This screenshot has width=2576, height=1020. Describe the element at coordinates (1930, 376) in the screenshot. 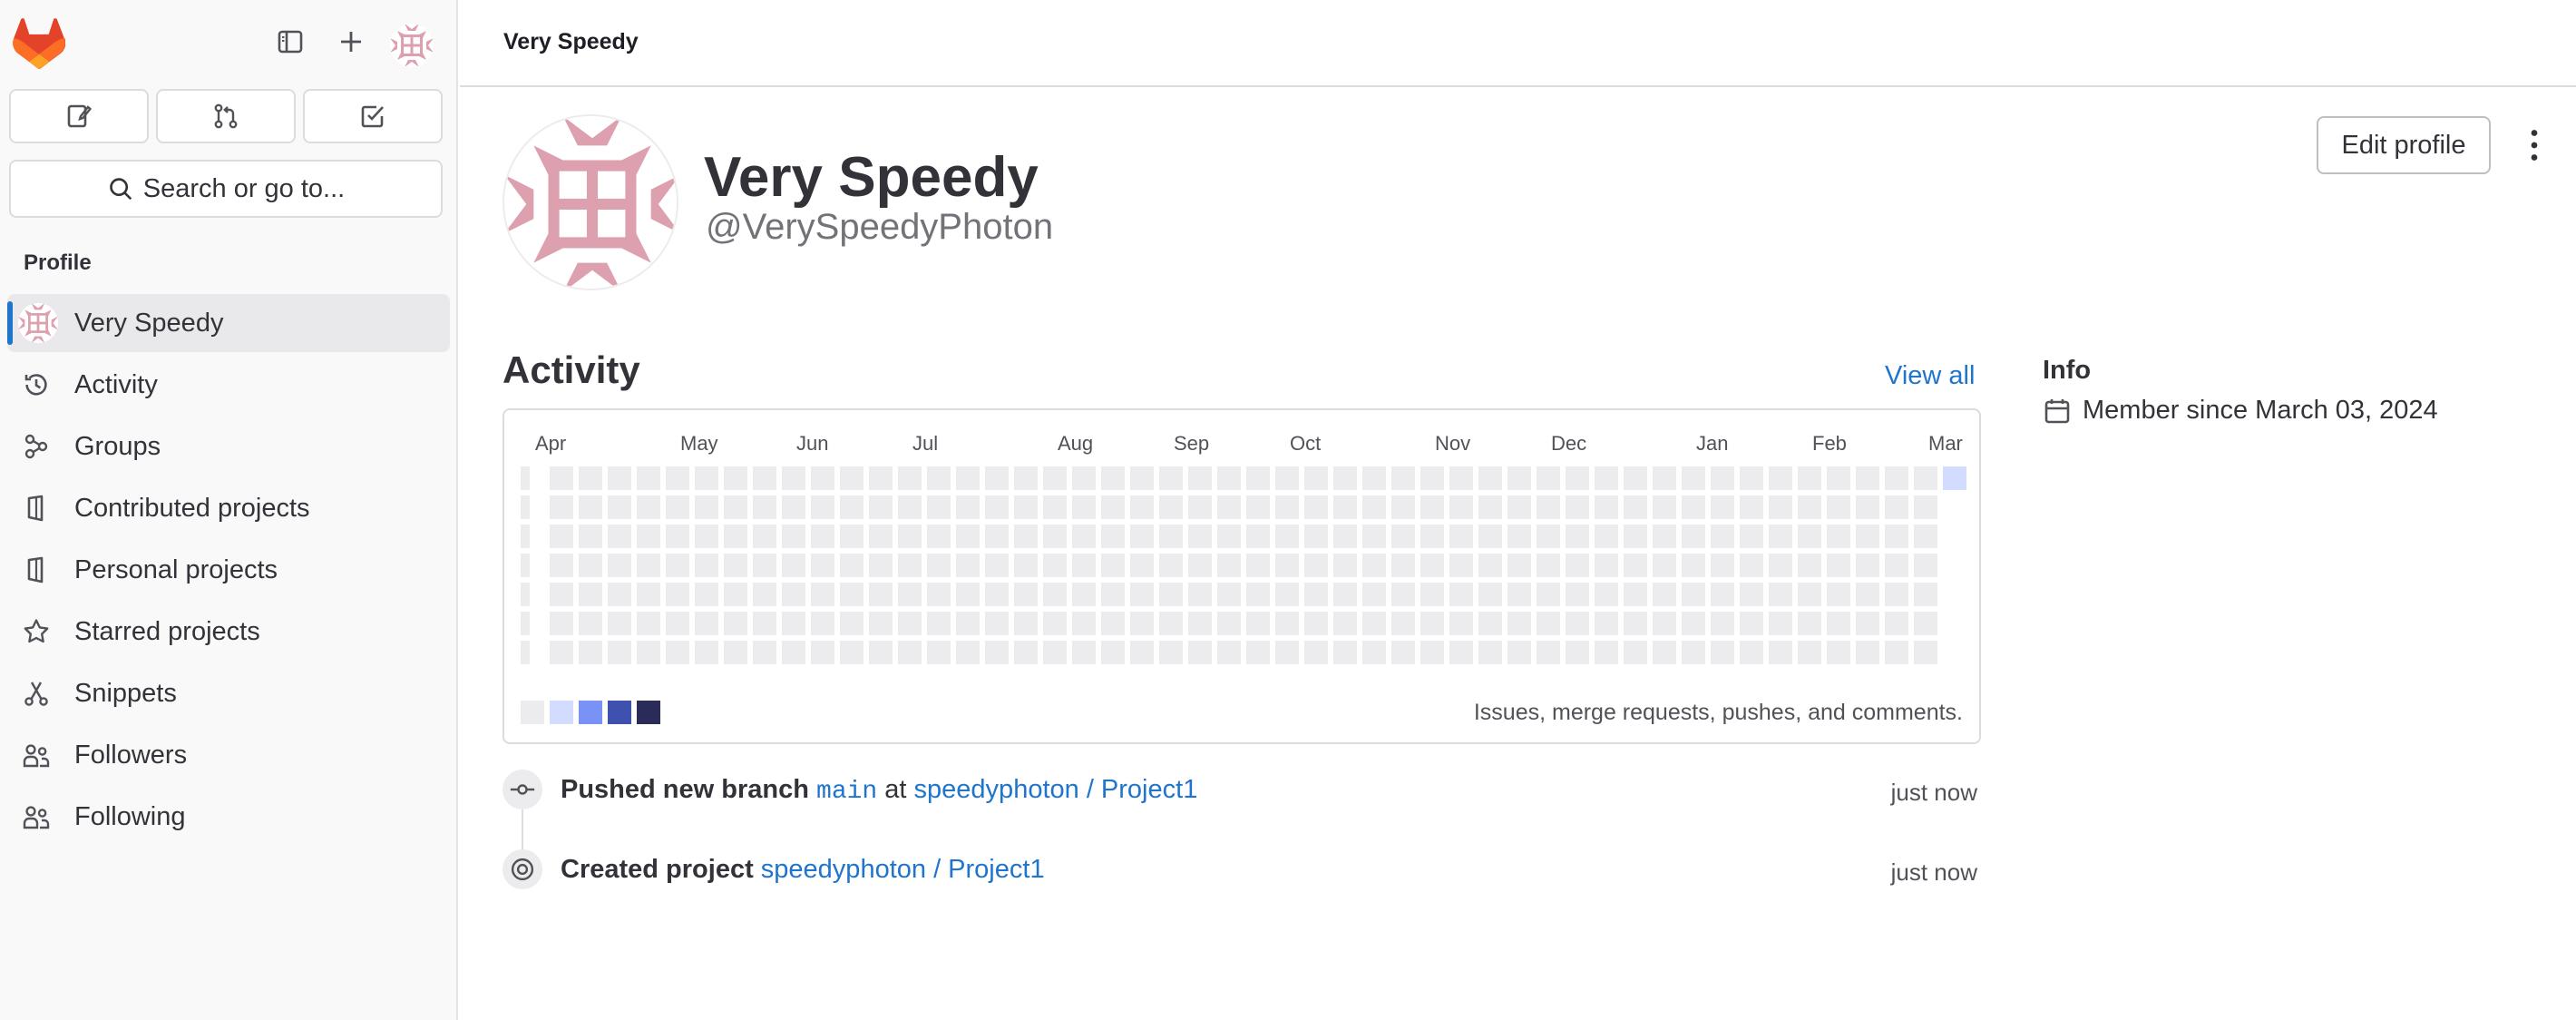

I see `view-all-link: View all` at that location.